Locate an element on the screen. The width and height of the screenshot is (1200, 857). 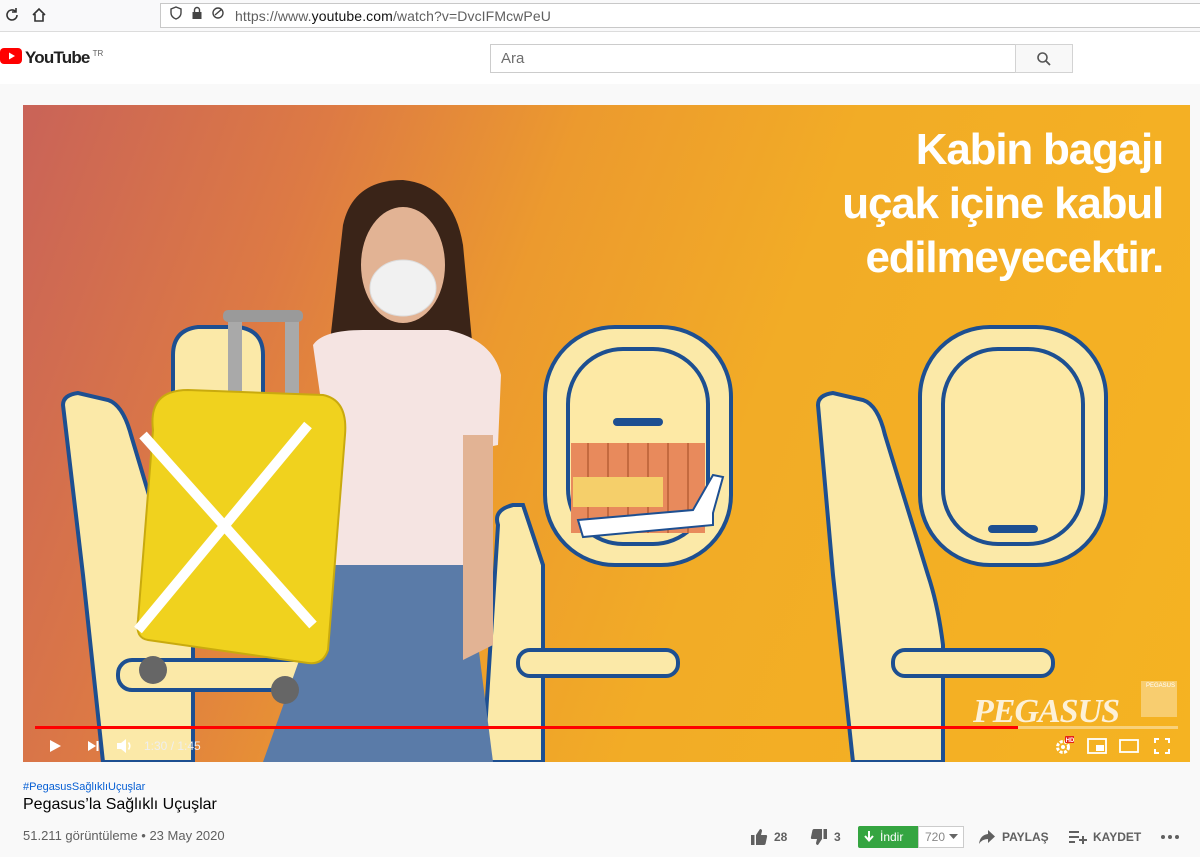
view-count-date: 51.211 görüntüleme • 23 May 2020 is located at coordinates (124, 835).